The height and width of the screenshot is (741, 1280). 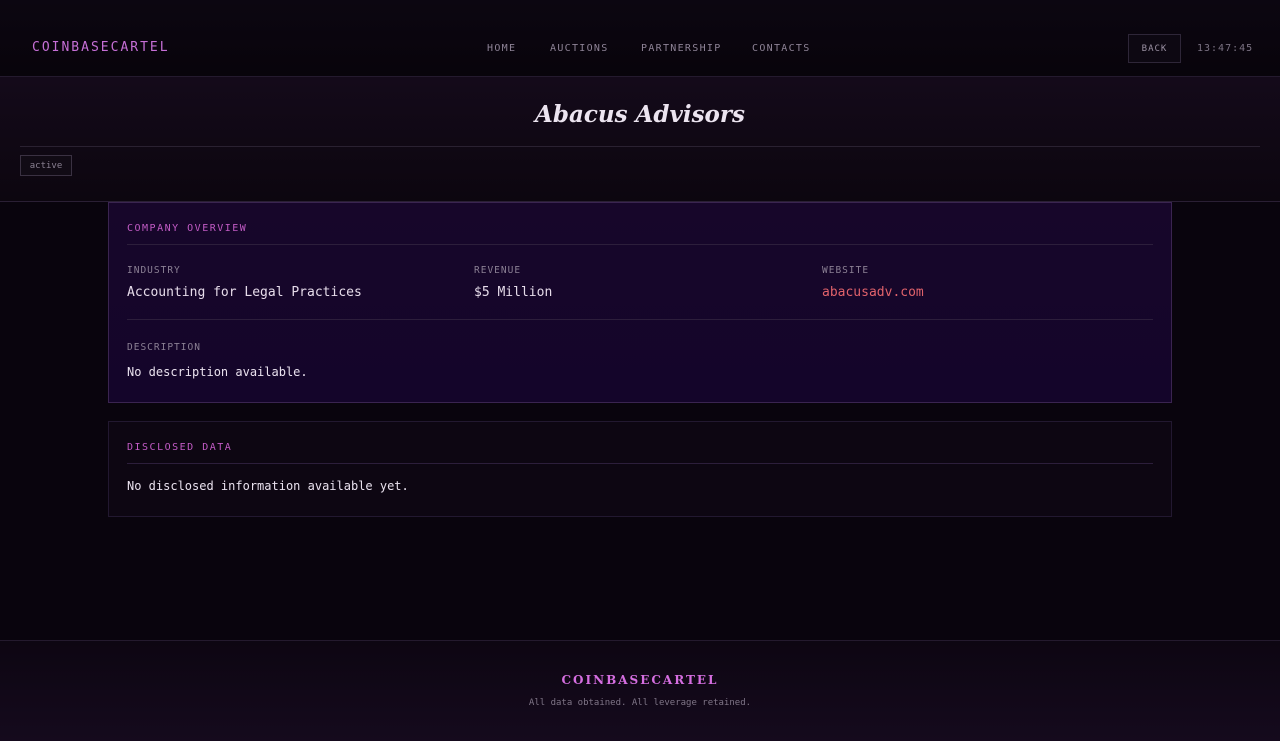 I want to click on overview-divider, so click(x=640, y=244).